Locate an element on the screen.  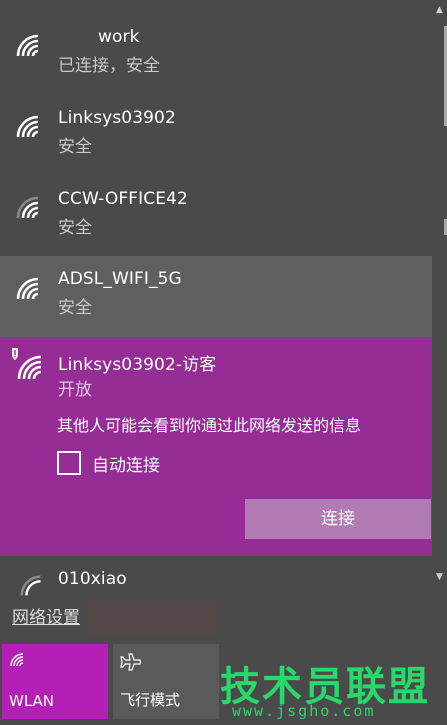
auto-connect-checkbox is located at coordinates (69, 463).